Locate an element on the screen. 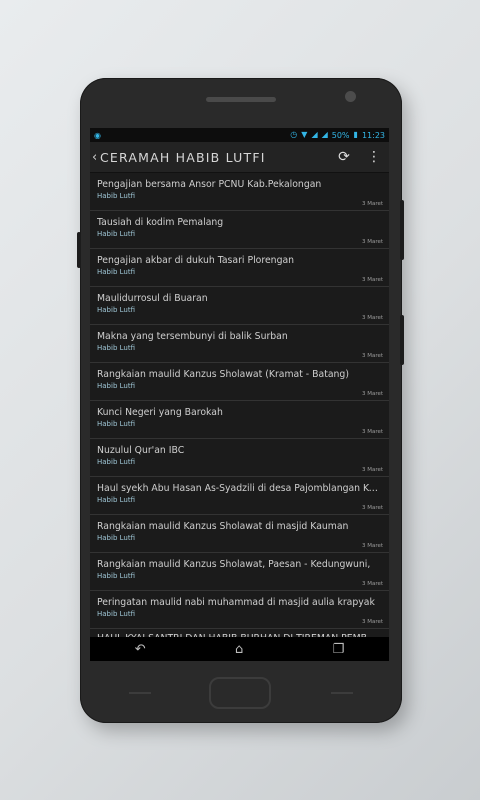  power-button is located at coordinates (402, 230).